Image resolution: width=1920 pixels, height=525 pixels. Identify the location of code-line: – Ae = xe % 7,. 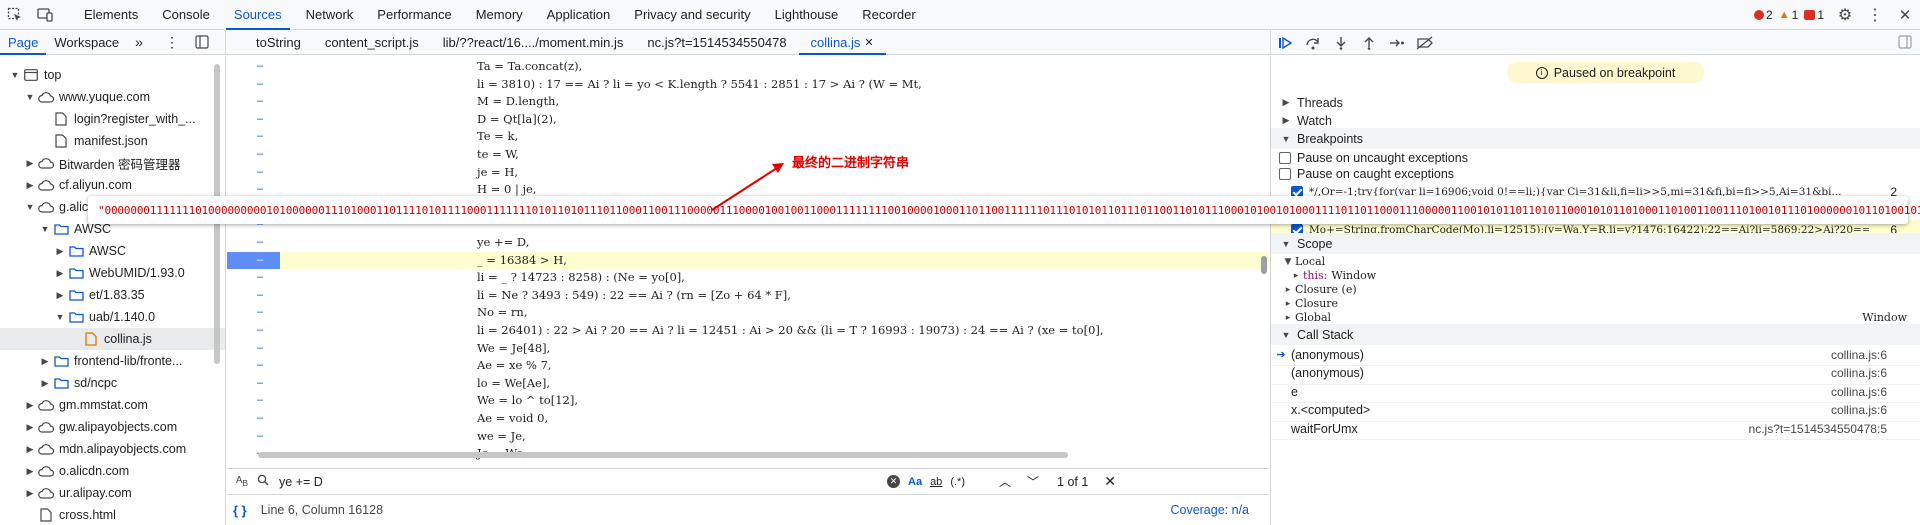
(748, 366).